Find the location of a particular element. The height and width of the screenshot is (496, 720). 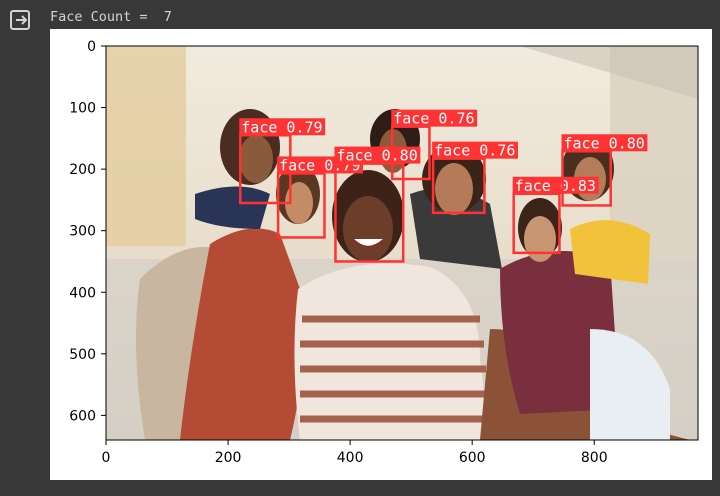

x-tick-label: 600 is located at coordinates (472, 458).